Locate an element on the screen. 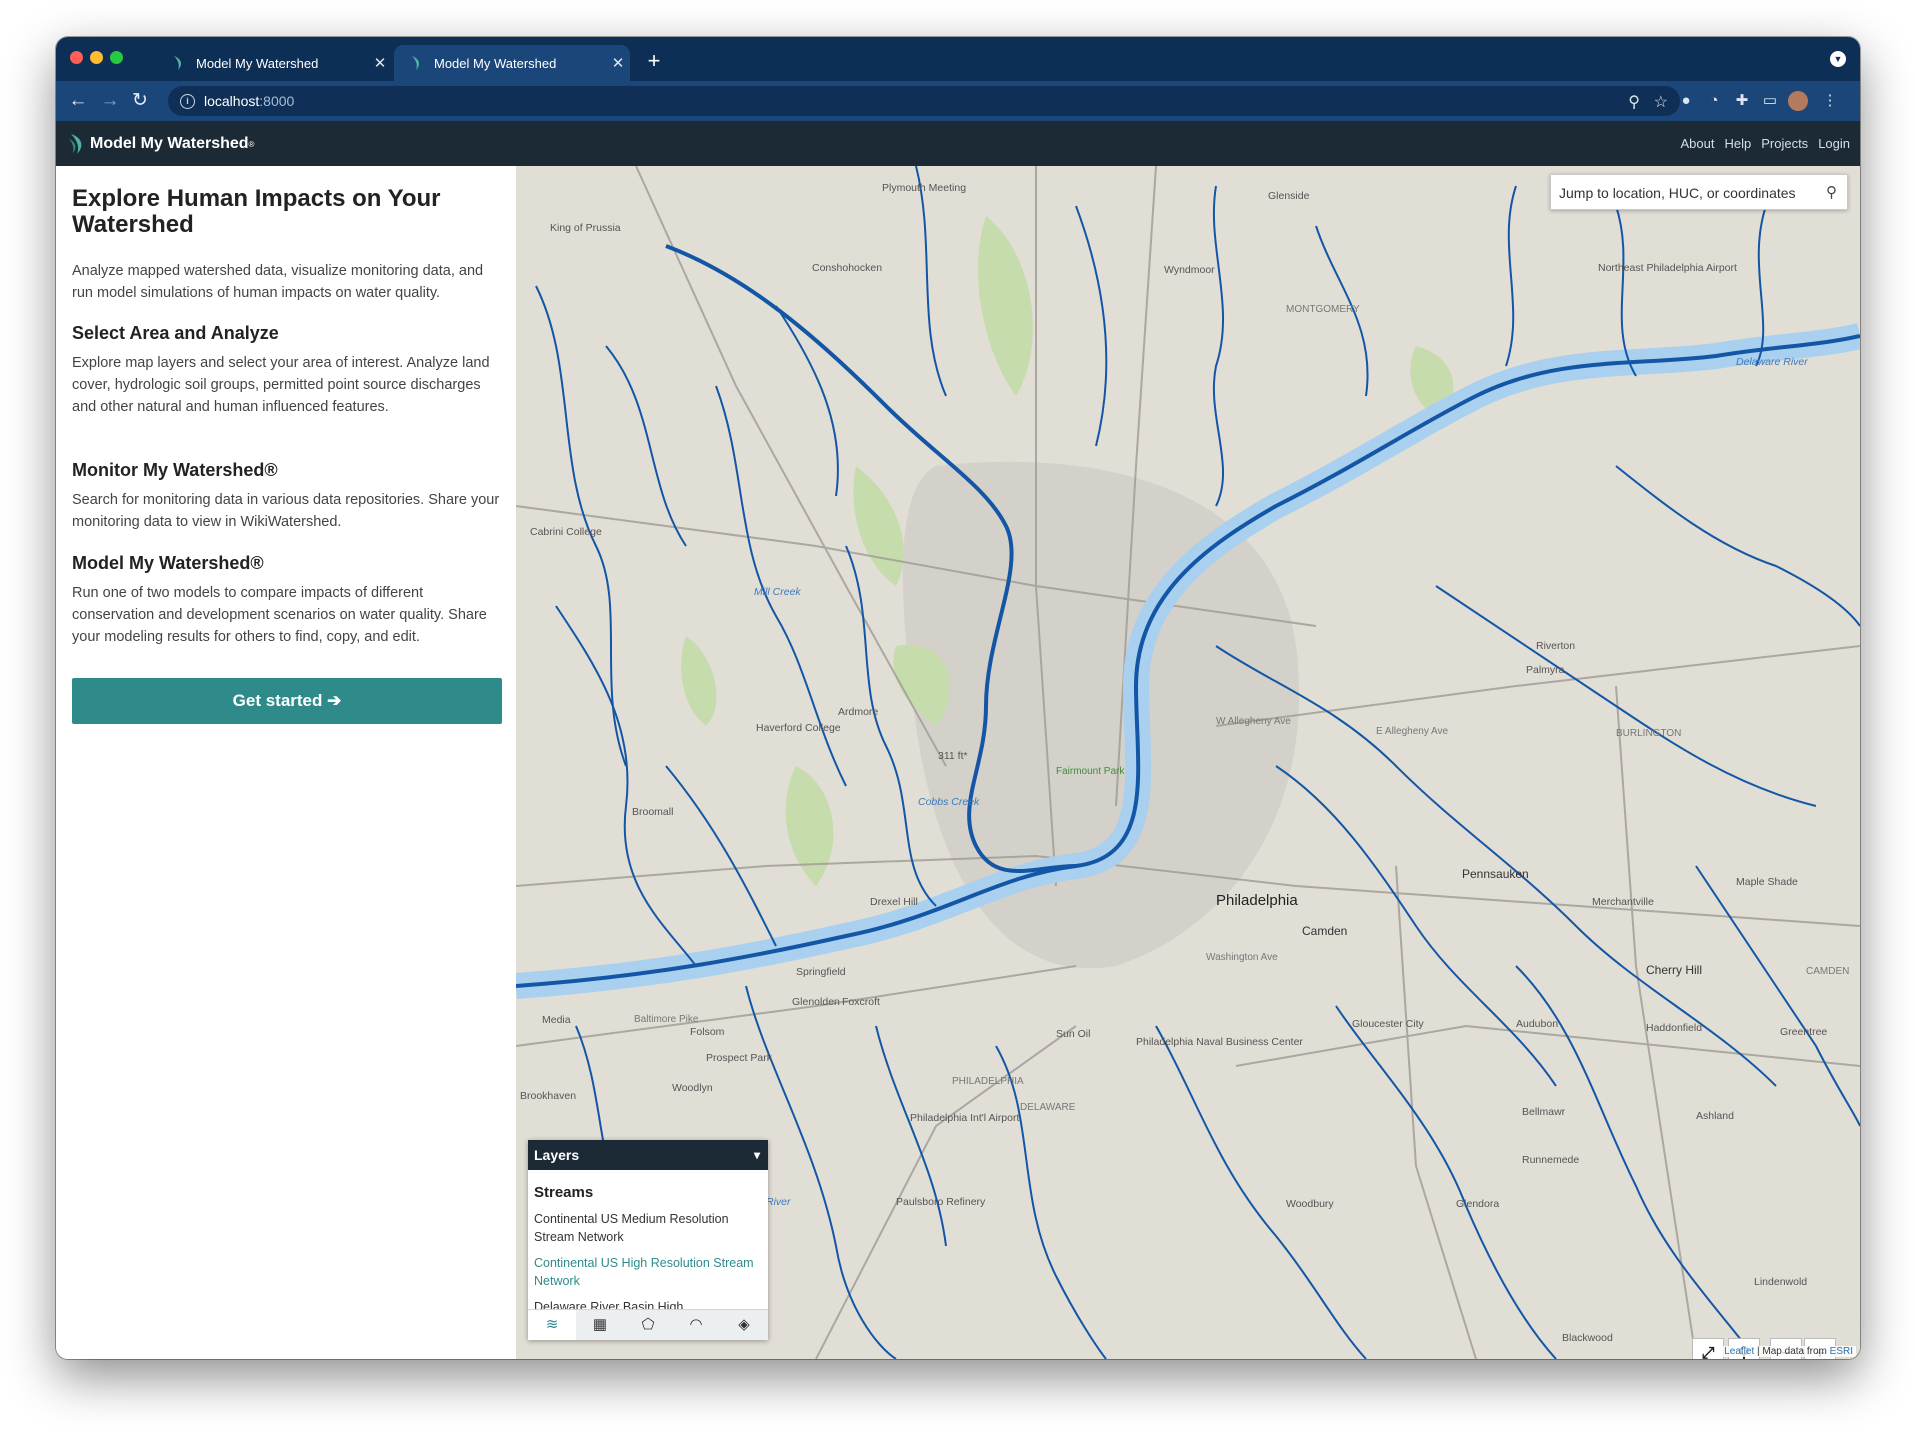 The height and width of the screenshot is (1432, 1915). map-label-burlington-county: BURLINGTON is located at coordinates (1649, 733).